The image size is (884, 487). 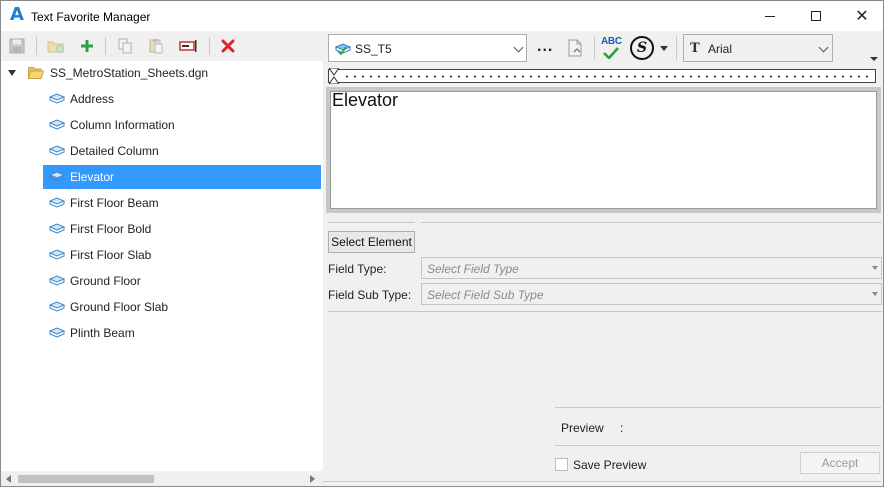 I want to click on preview-colon: :, so click(x=622, y=428).